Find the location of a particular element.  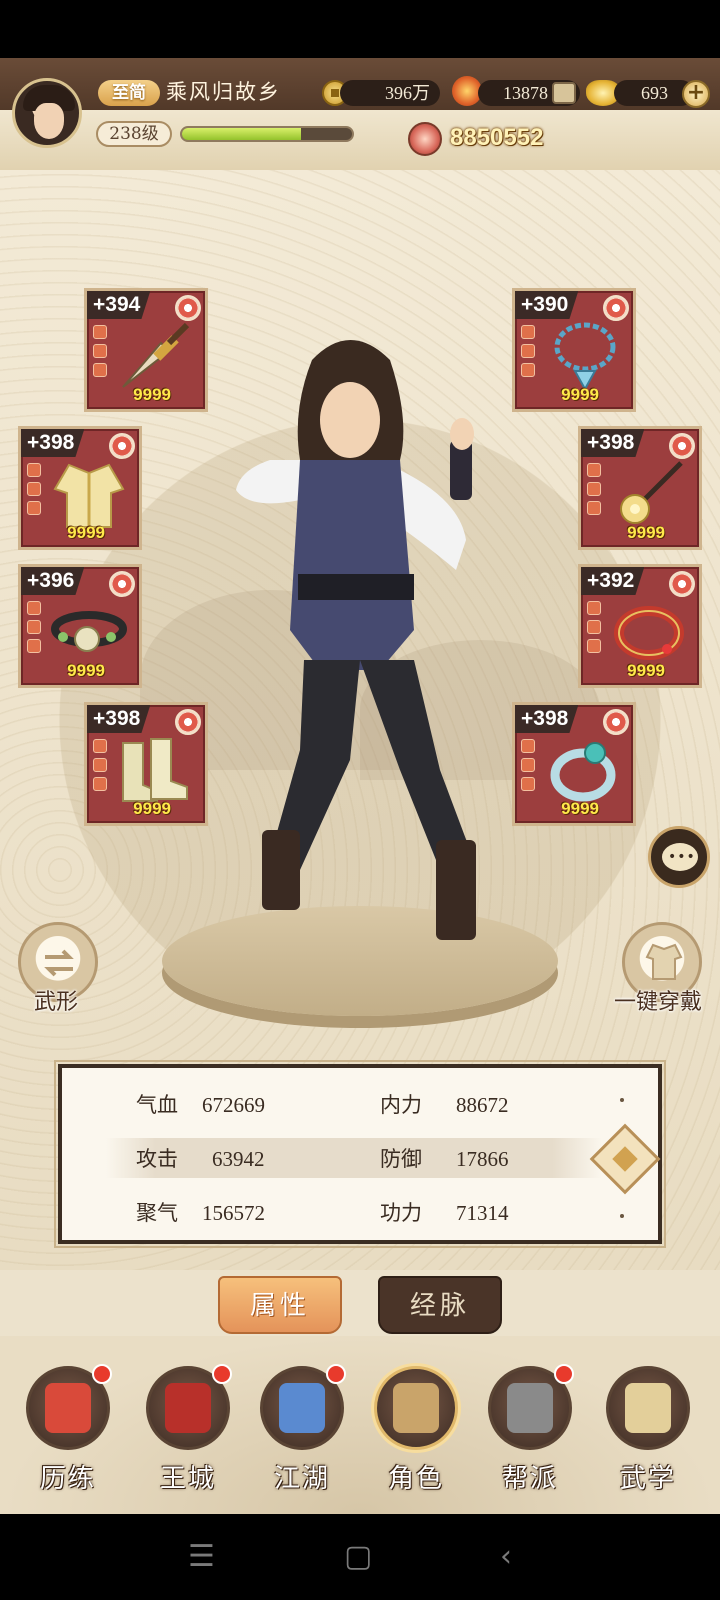

belt-icon is located at coordinates (89, 631).